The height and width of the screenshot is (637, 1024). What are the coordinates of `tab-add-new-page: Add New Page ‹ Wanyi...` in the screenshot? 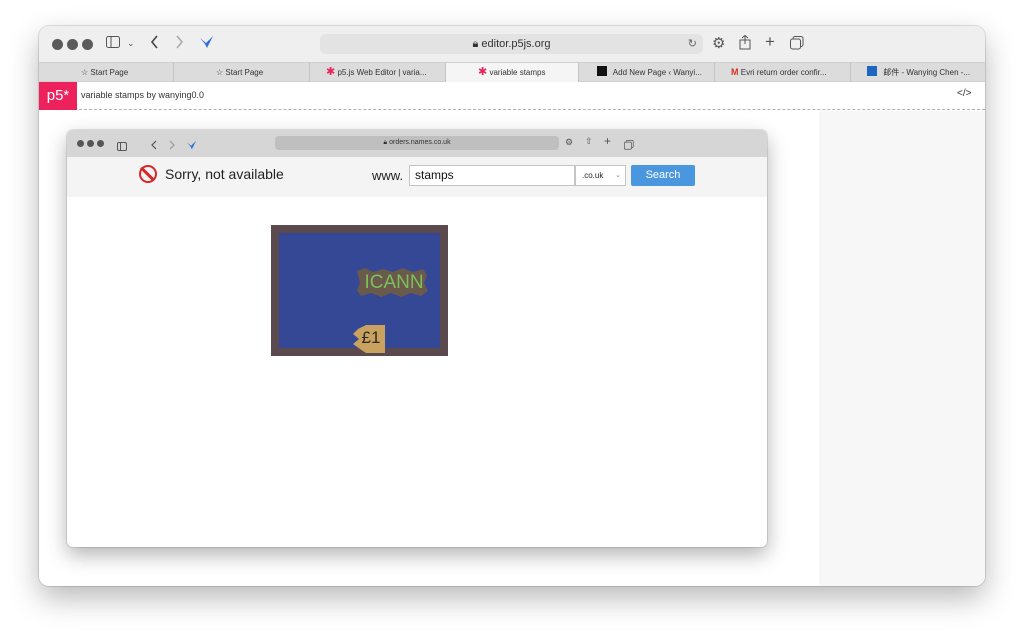 It's located at (647, 72).